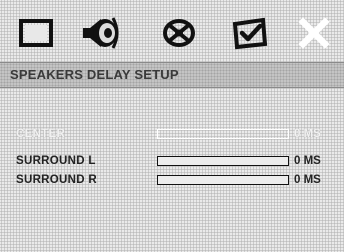 This screenshot has width=344, height=252. I want to click on setting-label: CENTER, so click(41, 134).